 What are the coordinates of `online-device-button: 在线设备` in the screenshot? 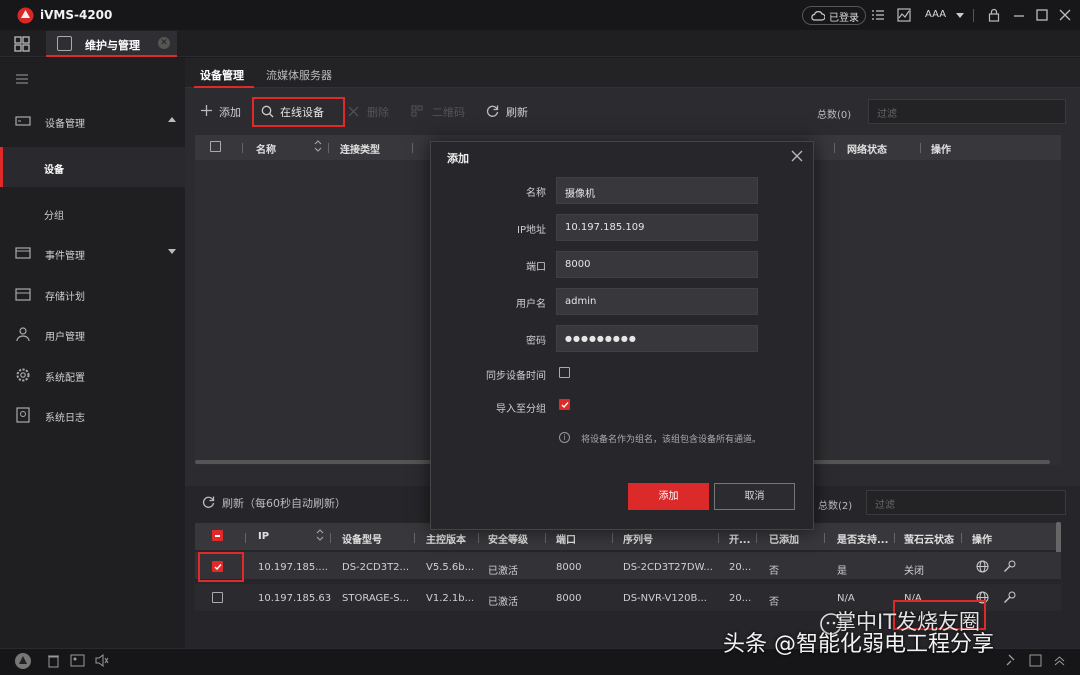 It's located at (302, 112).